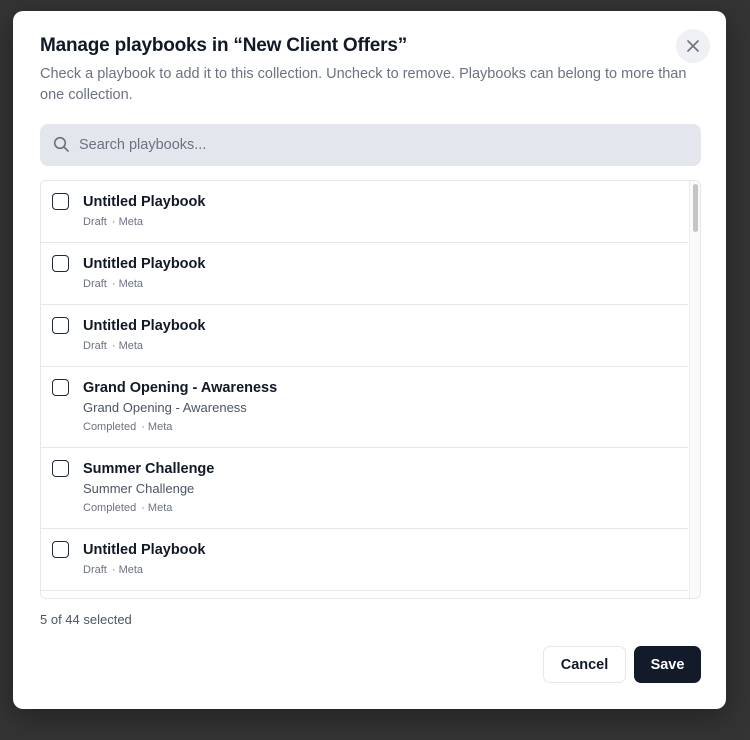  What do you see at coordinates (139, 488) in the screenshot?
I see `playbook-subtitle: Summer Challenge` at bounding box center [139, 488].